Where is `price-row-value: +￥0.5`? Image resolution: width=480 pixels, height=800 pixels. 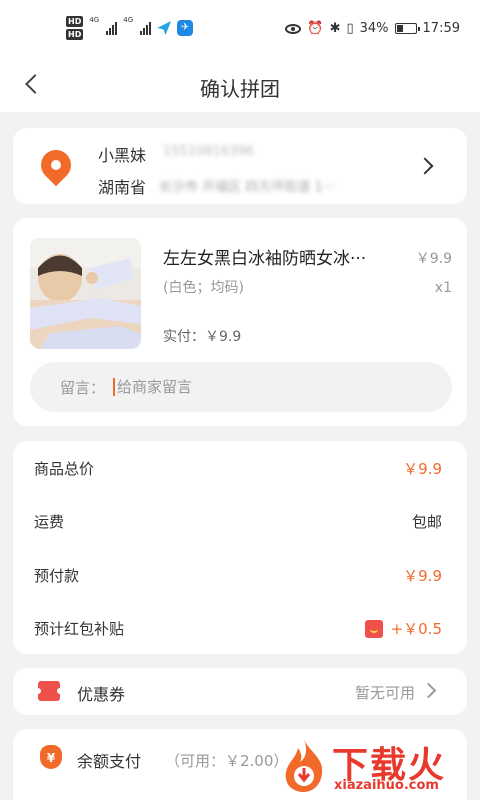 price-row-value: +￥0.5 is located at coordinates (416, 628).